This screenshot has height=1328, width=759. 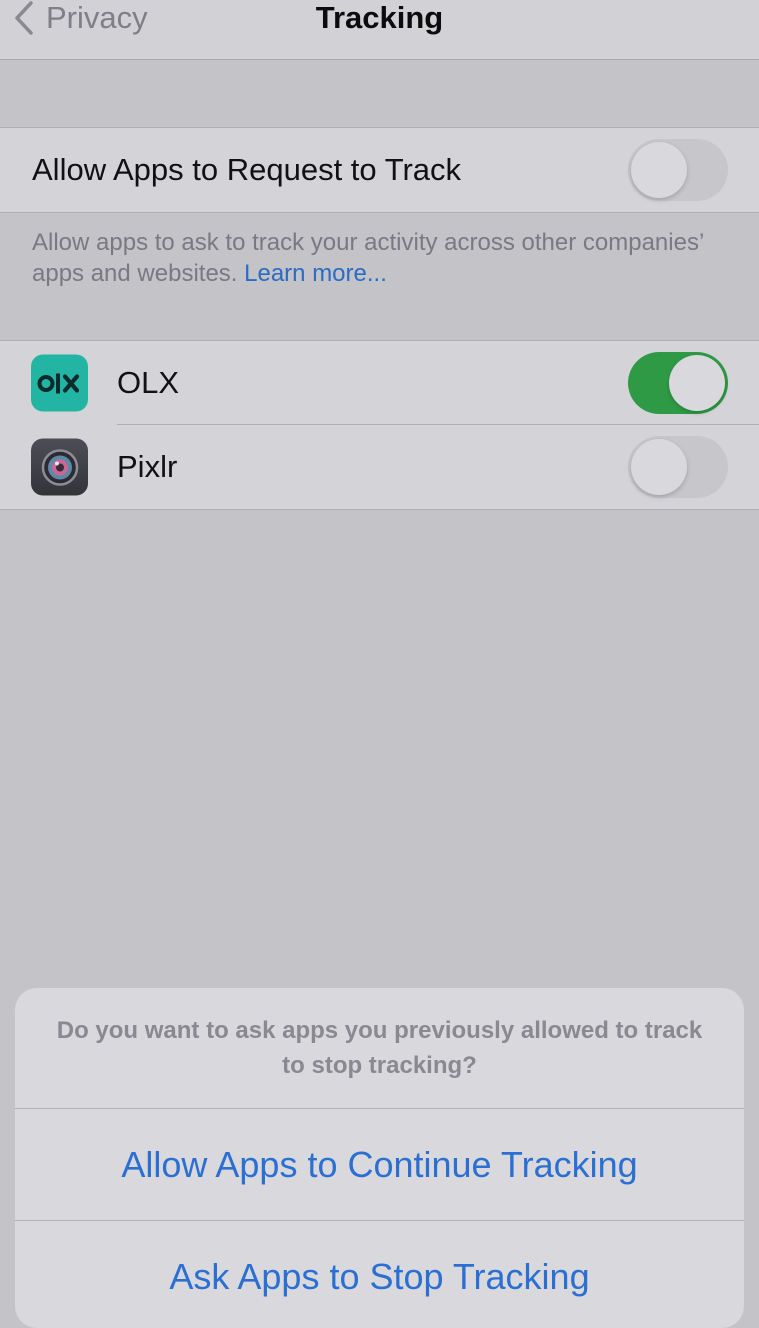 I want to click on allow-request-group: Allow Apps to Request to Track, so click(x=379, y=170).